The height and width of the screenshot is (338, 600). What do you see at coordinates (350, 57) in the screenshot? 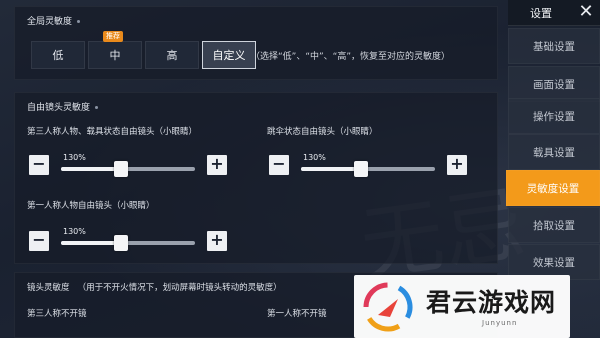
I see `preset-hint: （选择“低”、“中”、“高”，恢复至对应的灵敏度）` at bounding box center [350, 57].